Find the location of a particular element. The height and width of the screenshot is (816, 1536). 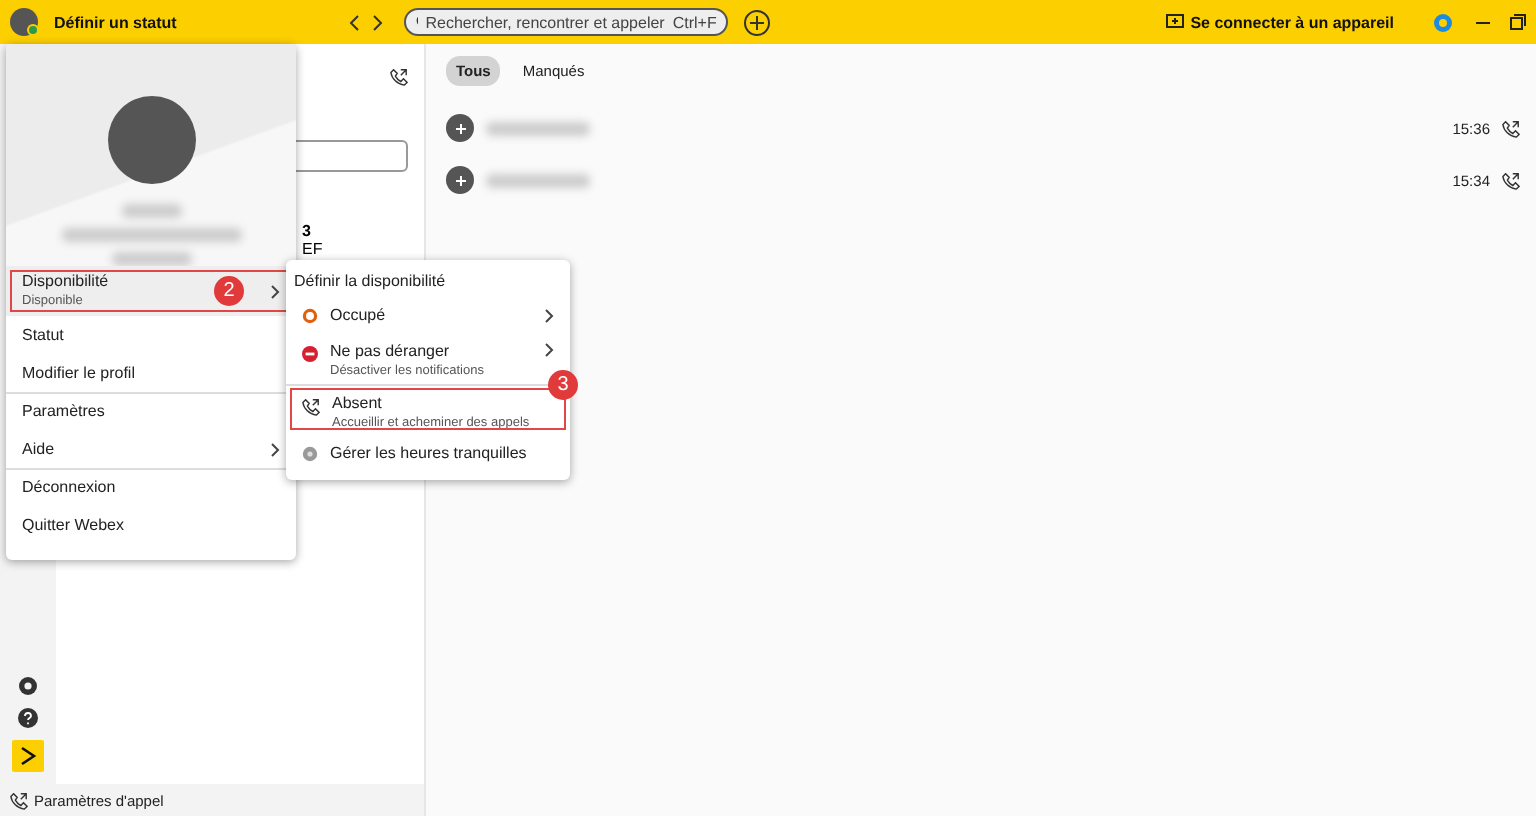

menu-title: Définir la disponibilité is located at coordinates (370, 282).